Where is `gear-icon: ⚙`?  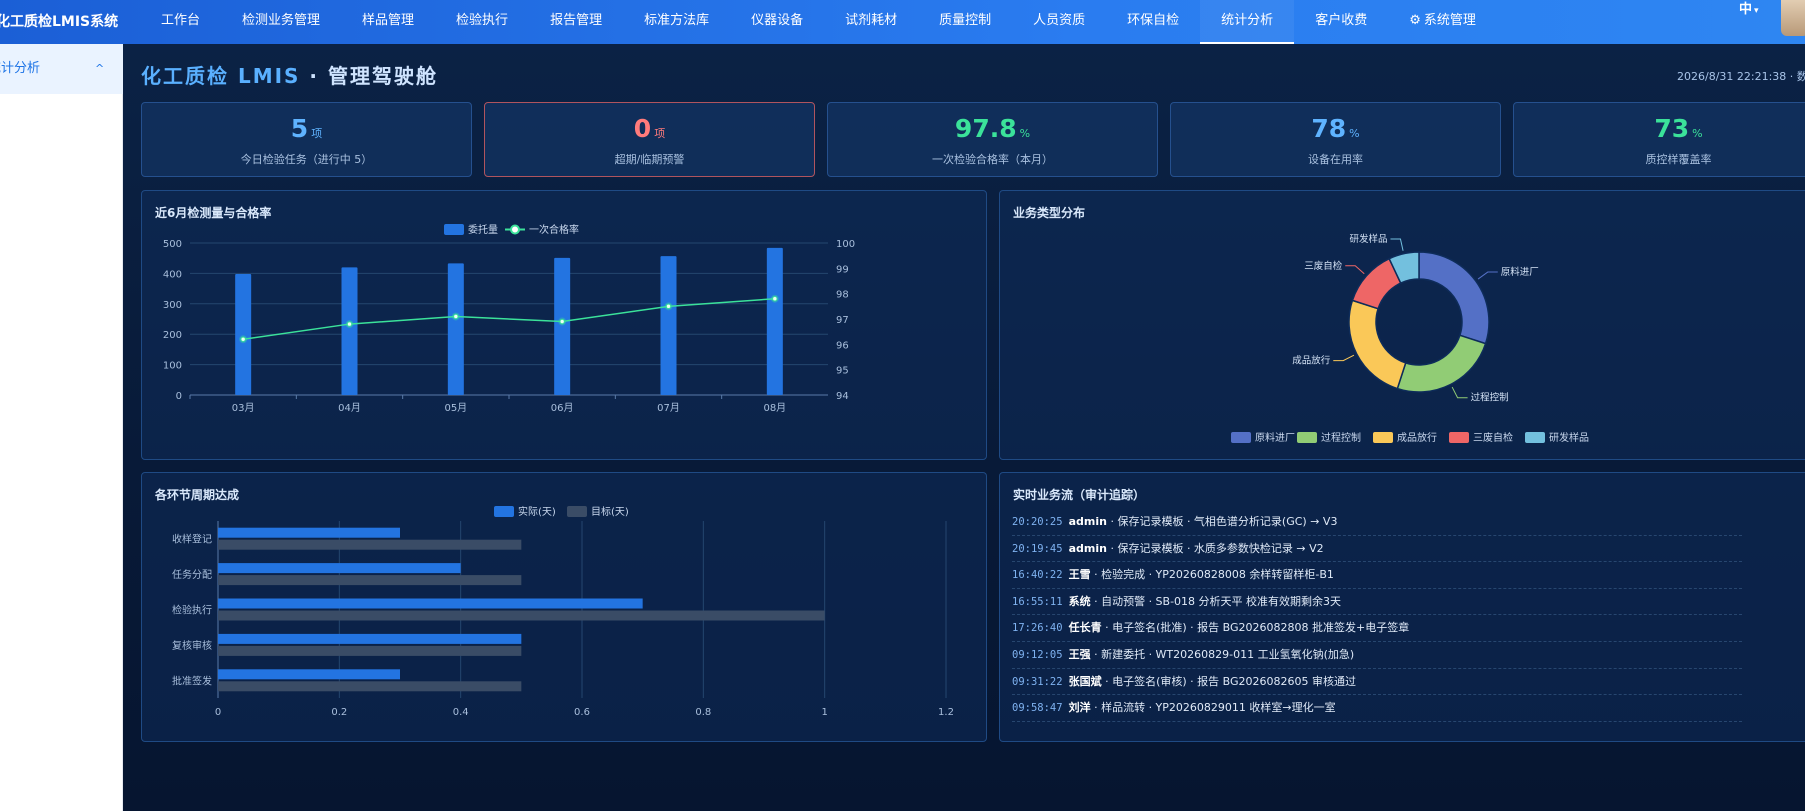
gear-icon: ⚙ is located at coordinates (1415, 20).